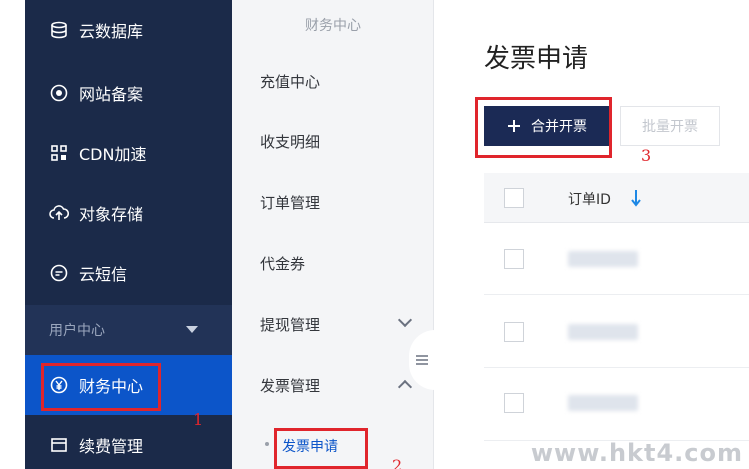 This screenshot has width=749, height=469. Describe the element at coordinates (405, 387) in the screenshot. I see `chevron-up-icon` at that location.